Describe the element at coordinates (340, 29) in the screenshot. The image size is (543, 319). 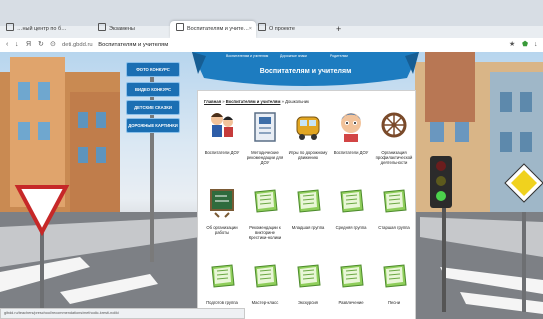
I see `new-tab-button: +` at that location.